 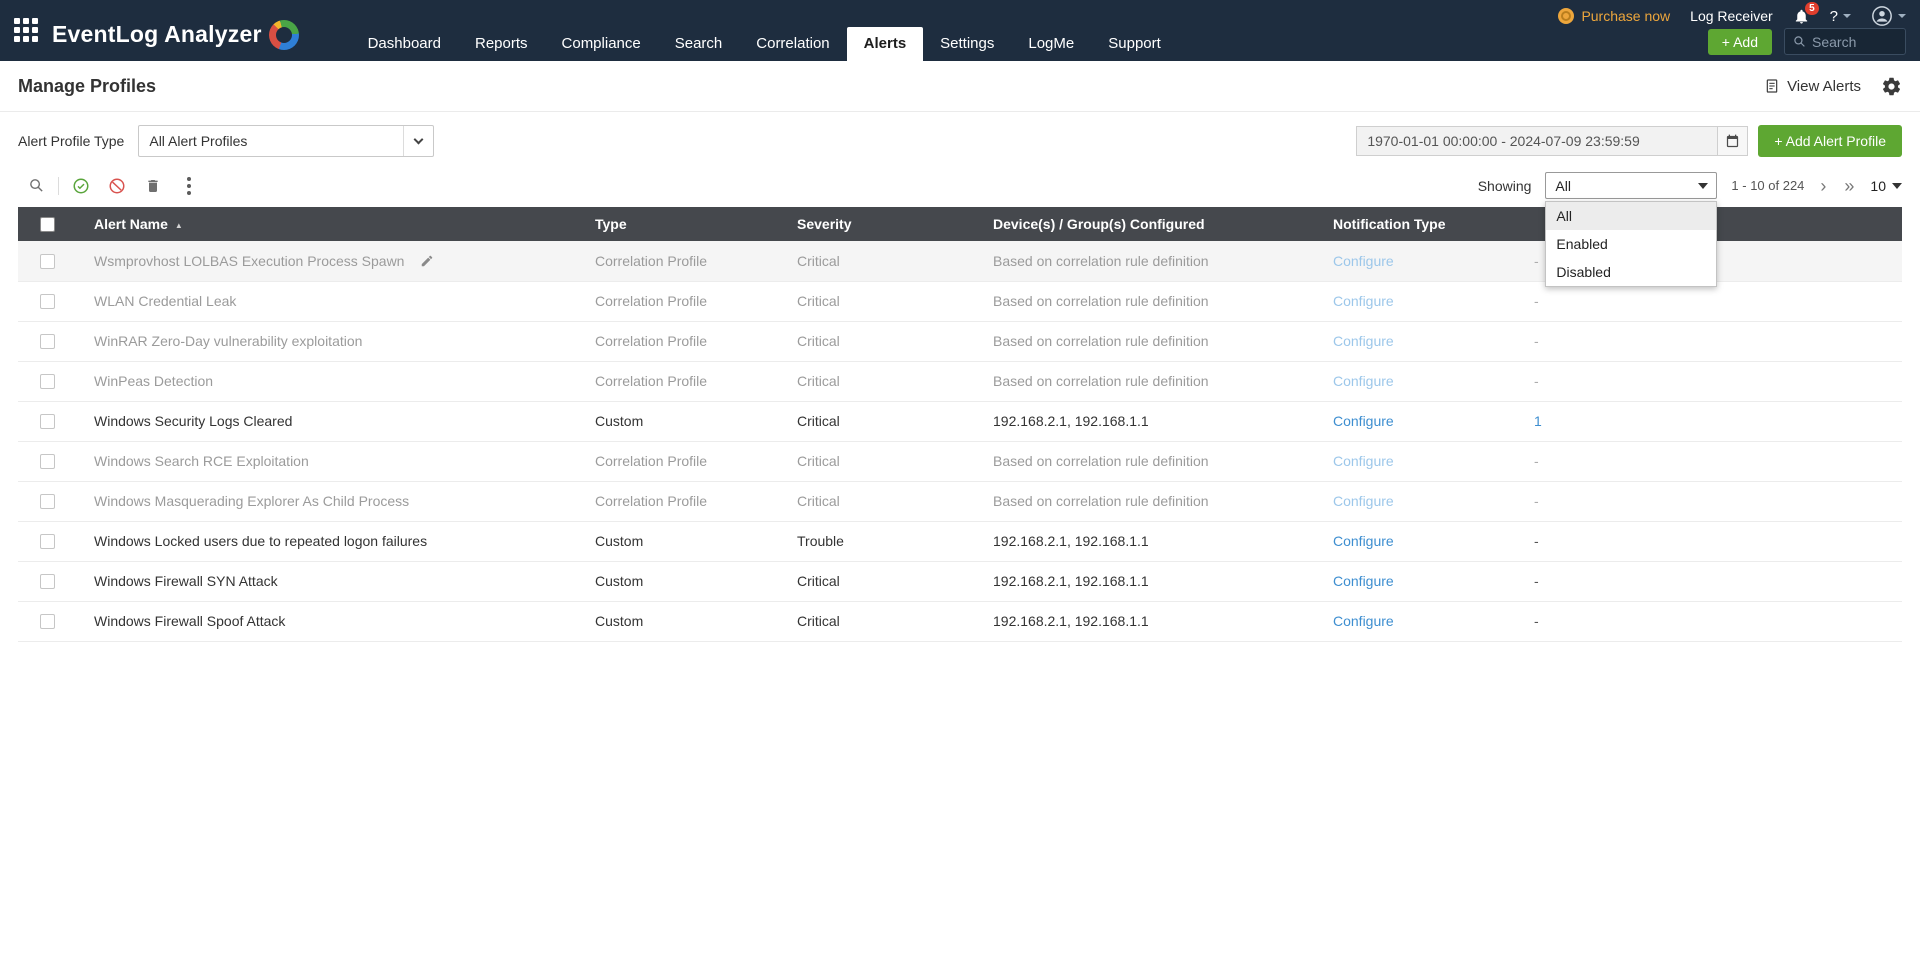 I want to click on purchase-now-link: Purchase now, so click(x=1614, y=16).